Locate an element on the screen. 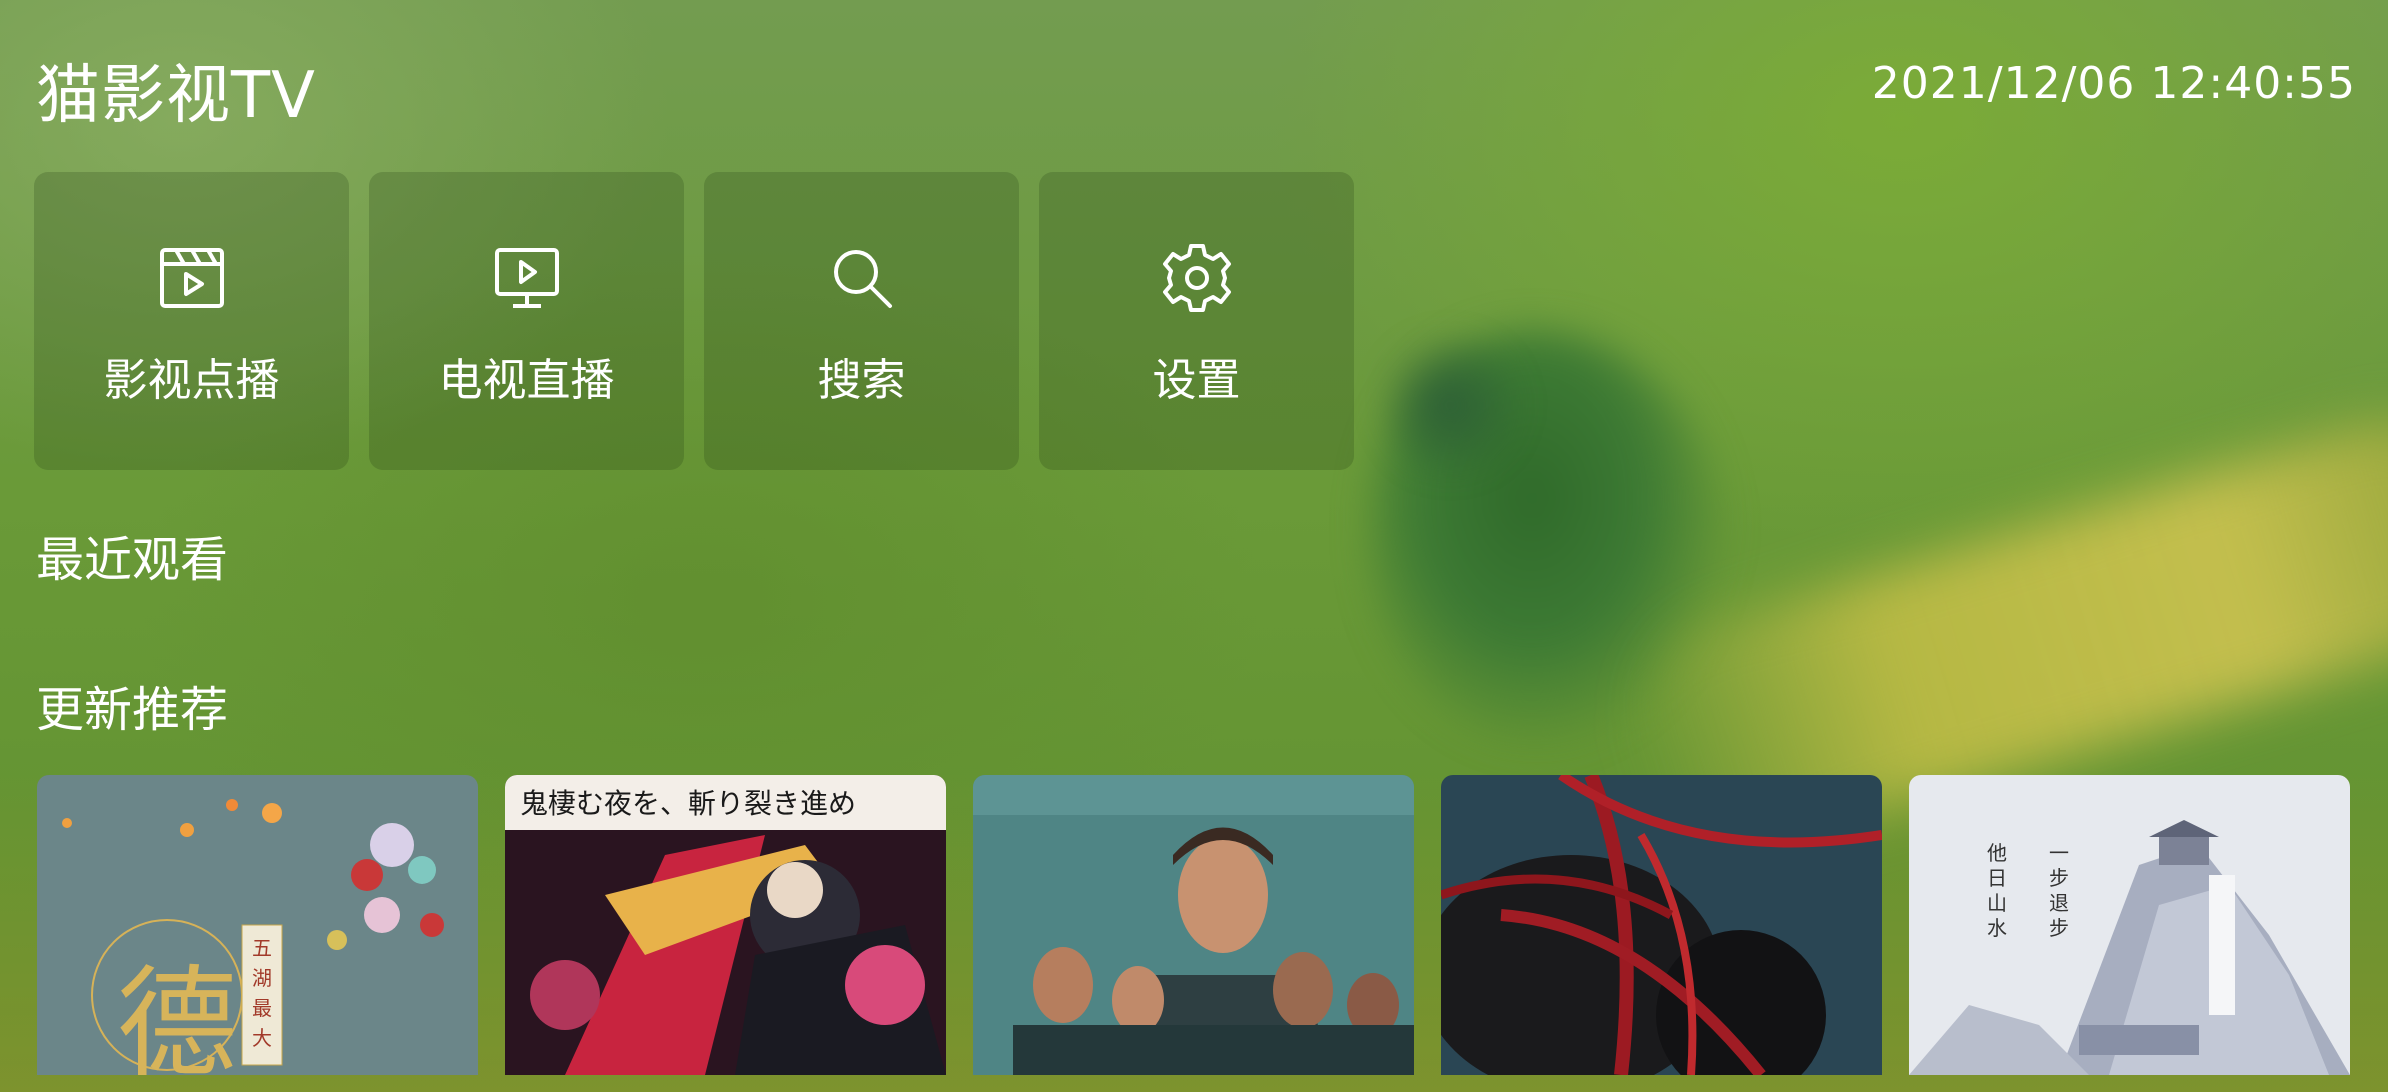  gear-icon is located at coordinates (1196, 278).